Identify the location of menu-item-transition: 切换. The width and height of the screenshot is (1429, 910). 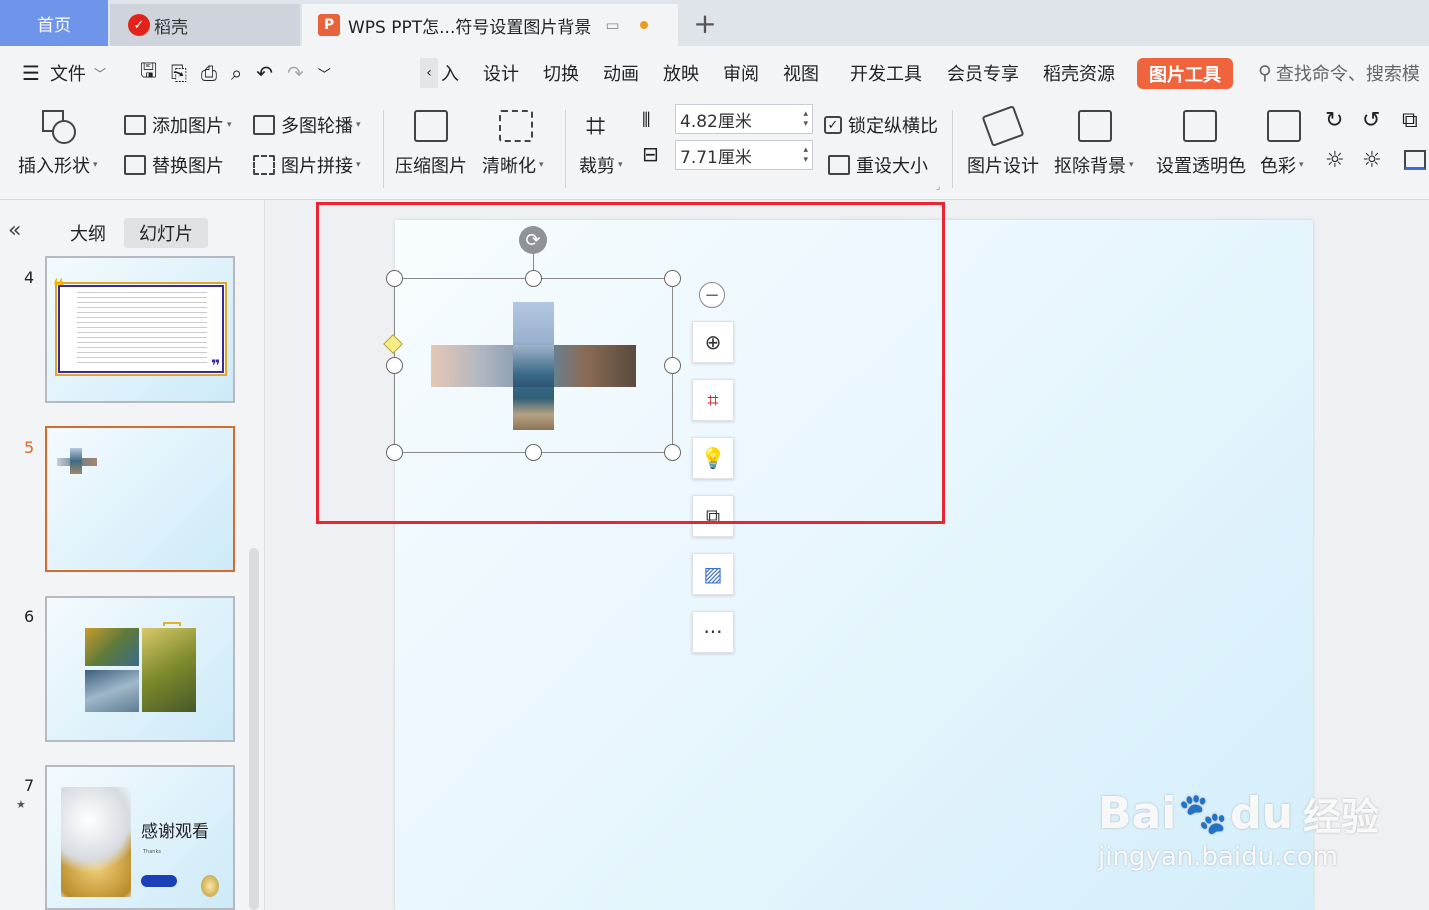
(561, 73).